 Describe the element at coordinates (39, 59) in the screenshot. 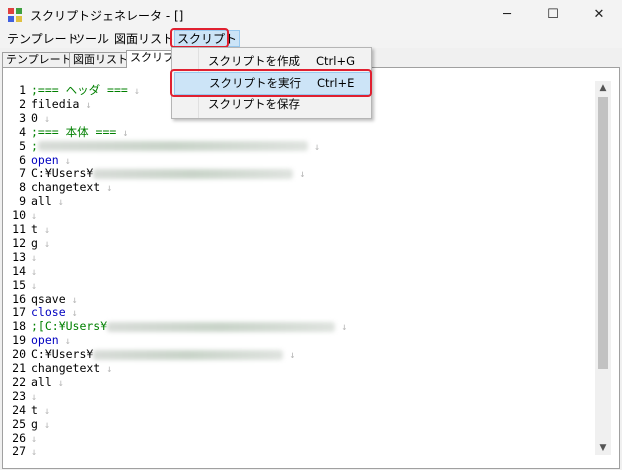

I see `tab-template: テンプレート` at that location.